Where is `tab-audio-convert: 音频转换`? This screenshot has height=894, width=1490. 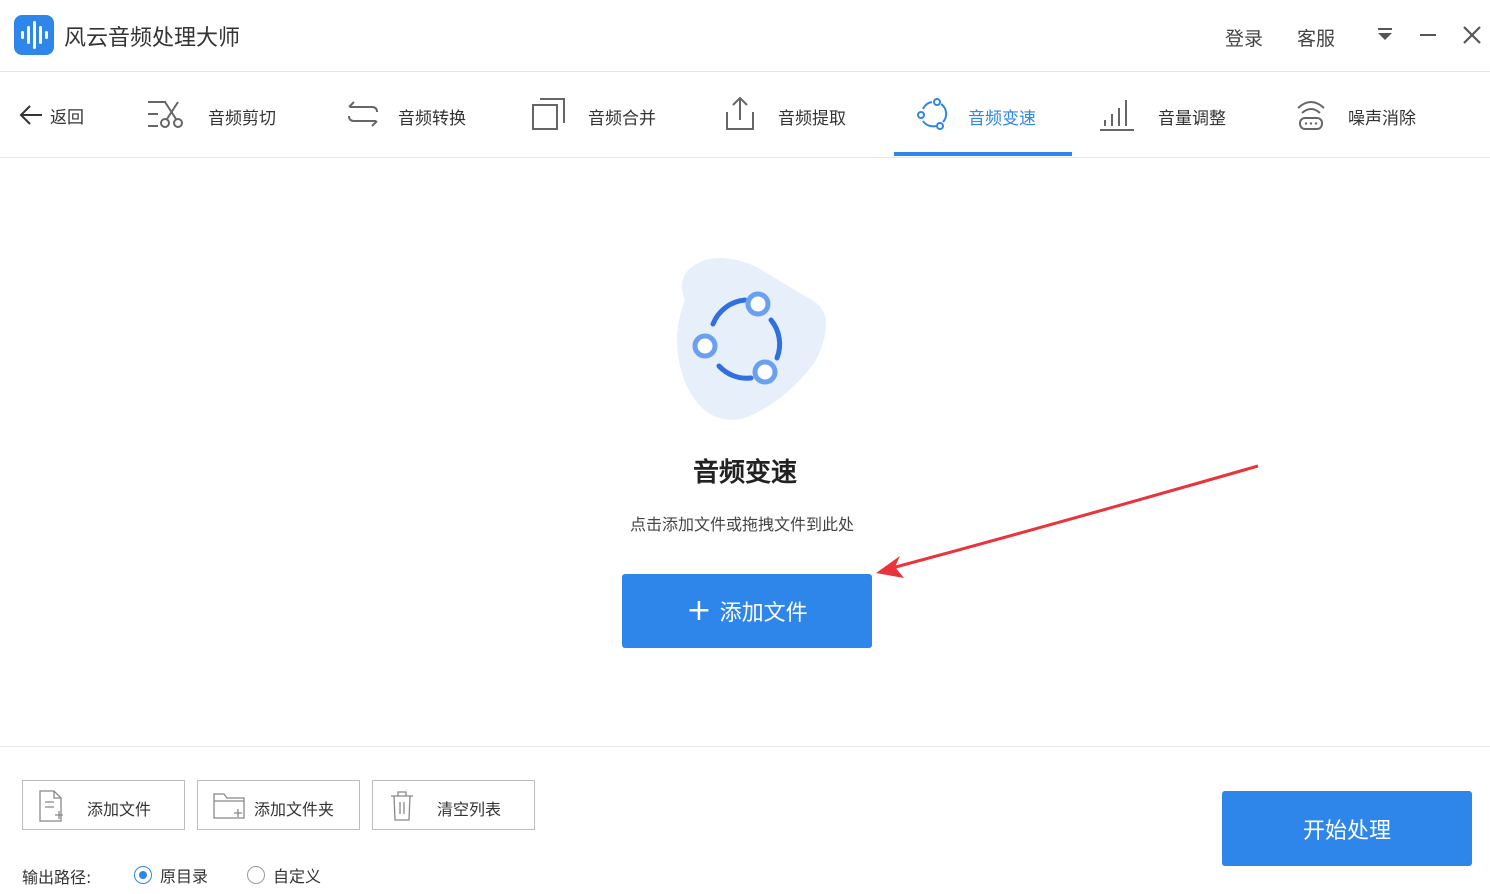 tab-audio-convert: 音频转换 is located at coordinates (424, 115).